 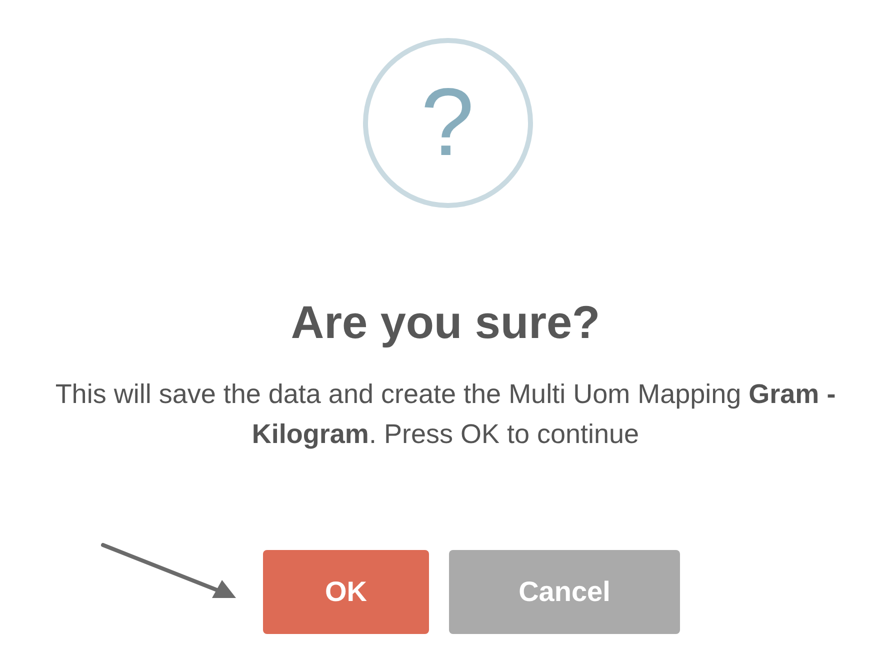 What do you see at coordinates (445, 322) in the screenshot?
I see `dialog-title: Are you sure?` at bounding box center [445, 322].